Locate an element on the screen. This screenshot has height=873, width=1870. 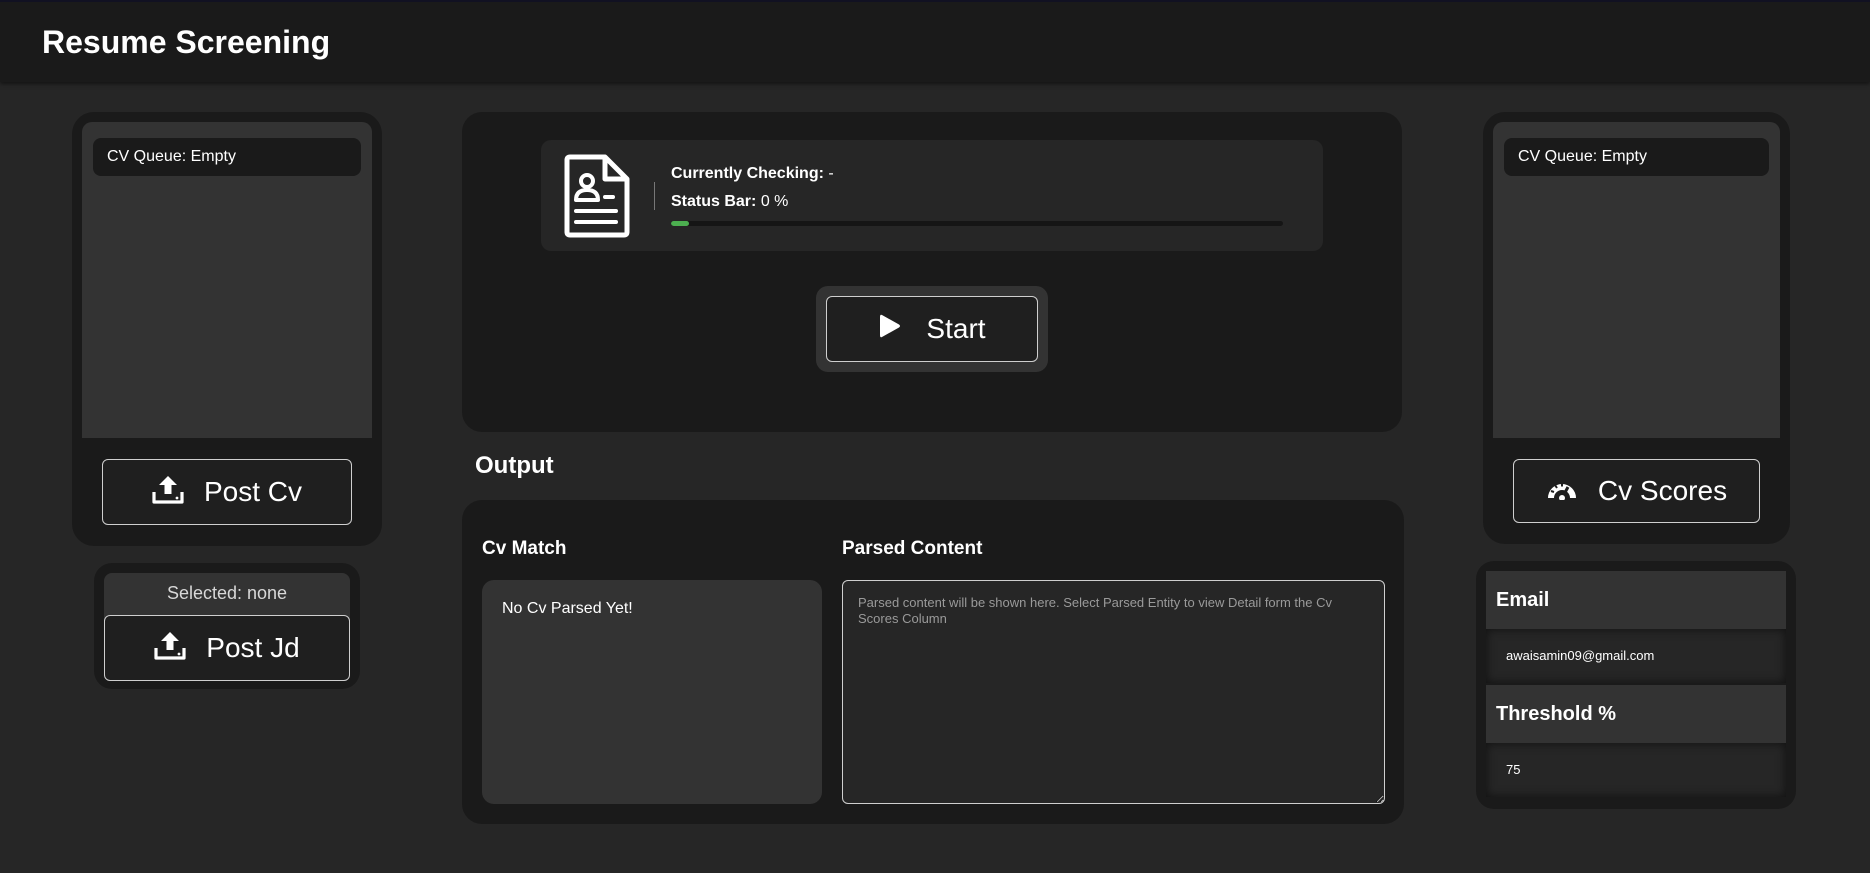
top-bar: Resume Screening is located at coordinates (935, 41).